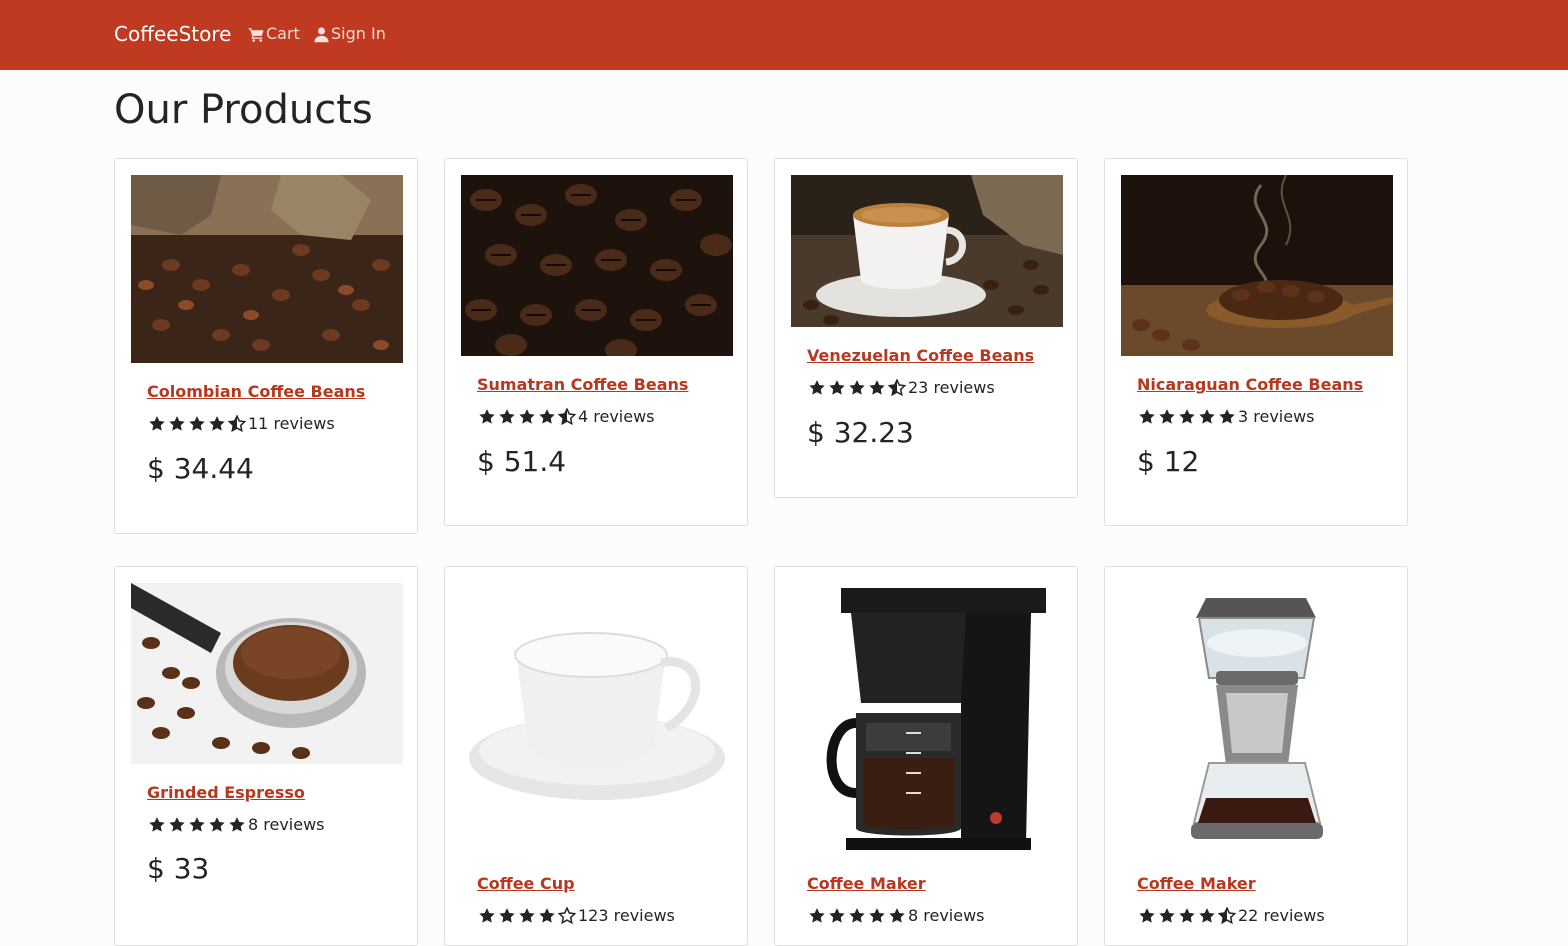 Image resolution: width=1568 pixels, height=946 pixels. What do you see at coordinates (526, 884) in the screenshot?
I see `product-link: Coffee Cup` at bounding box center [526, 884].